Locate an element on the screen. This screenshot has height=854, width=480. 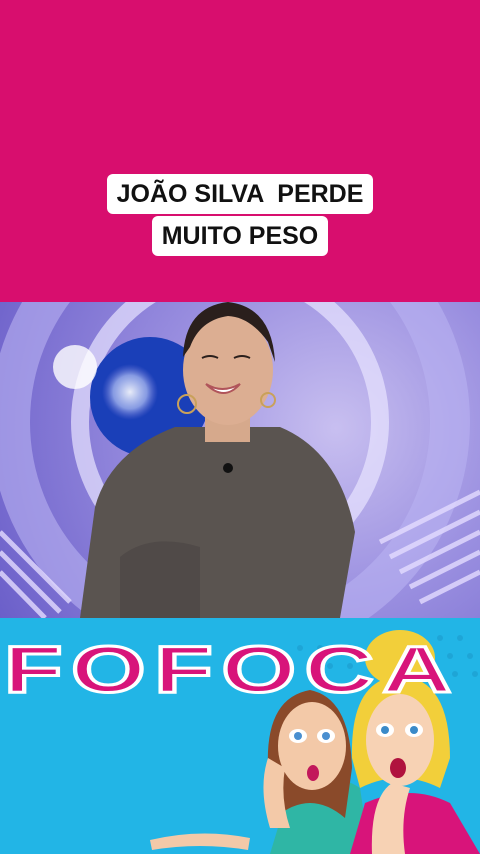
fofoca-title: FOFOCA is located at coordinates (231, 669).